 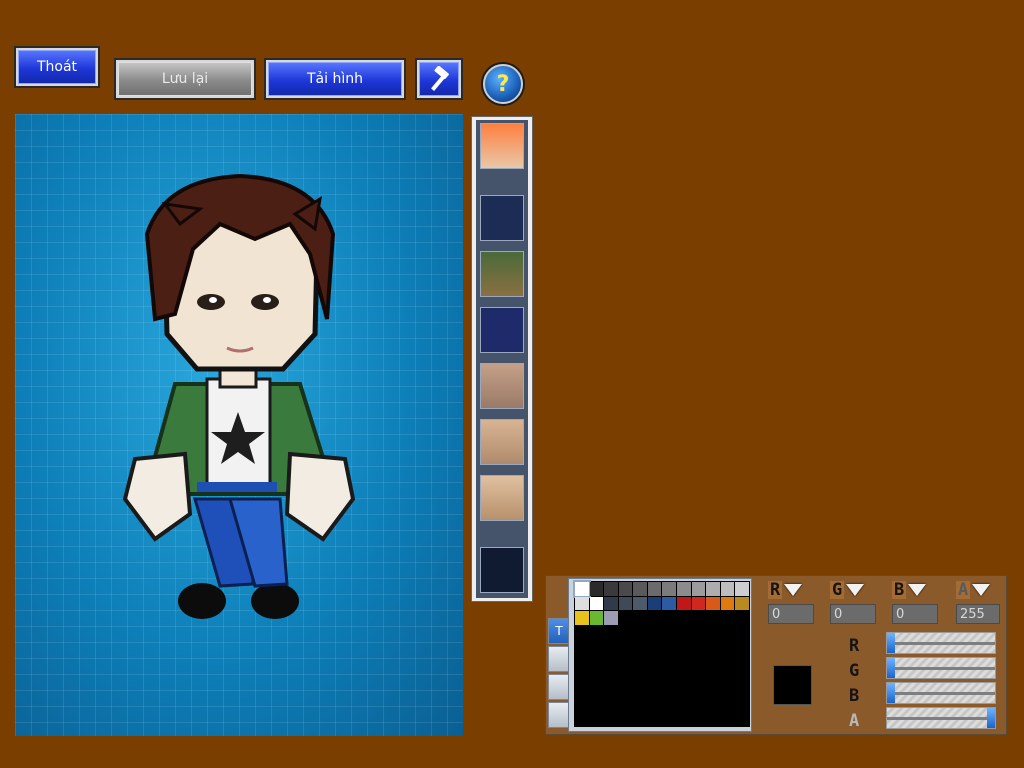 I want to click on alpha-slider-thumb, so click(x=991, y=718).